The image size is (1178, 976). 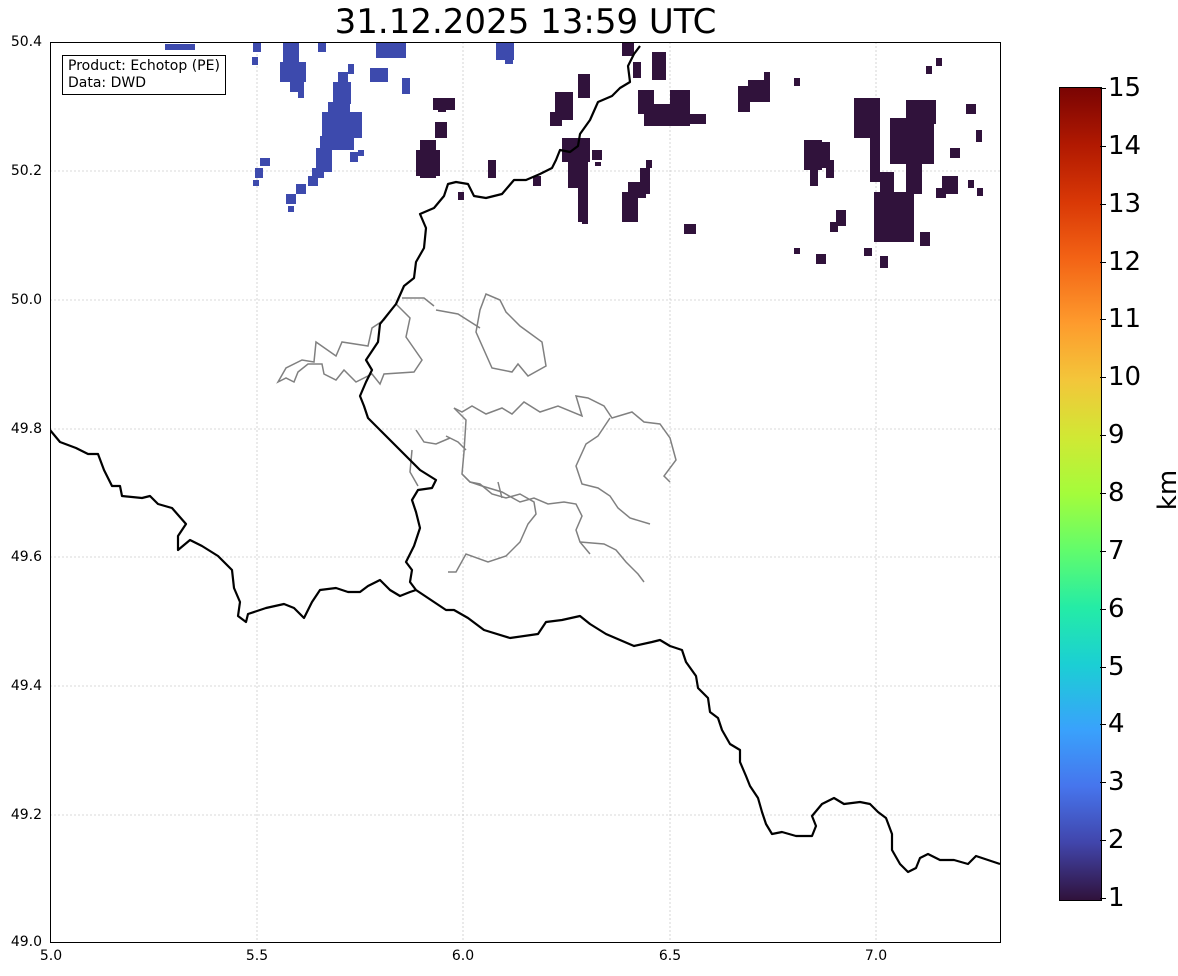 What do you see at coordinates (26, 815) in the screenshot?
I see `y-tick-label: 49.2` at bounding box center [26, 815].